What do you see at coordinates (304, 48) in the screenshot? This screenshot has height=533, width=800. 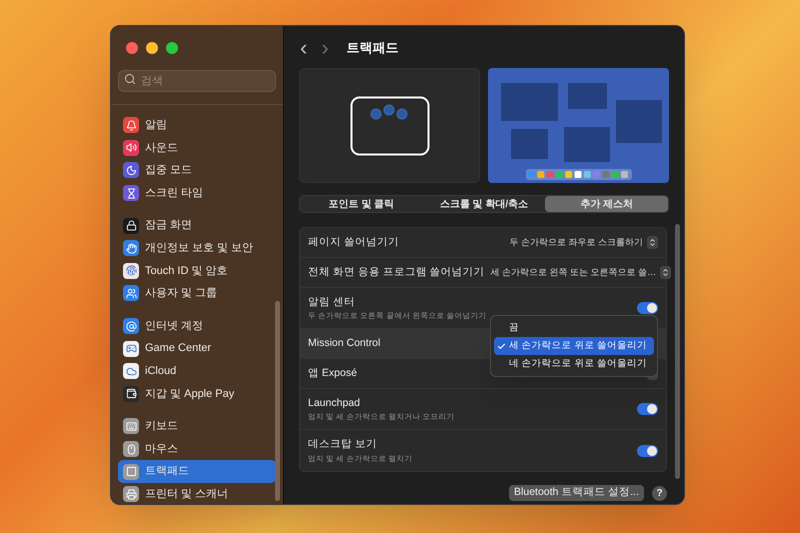 I see `back-button: ‹` at bounding box center [304, 48].